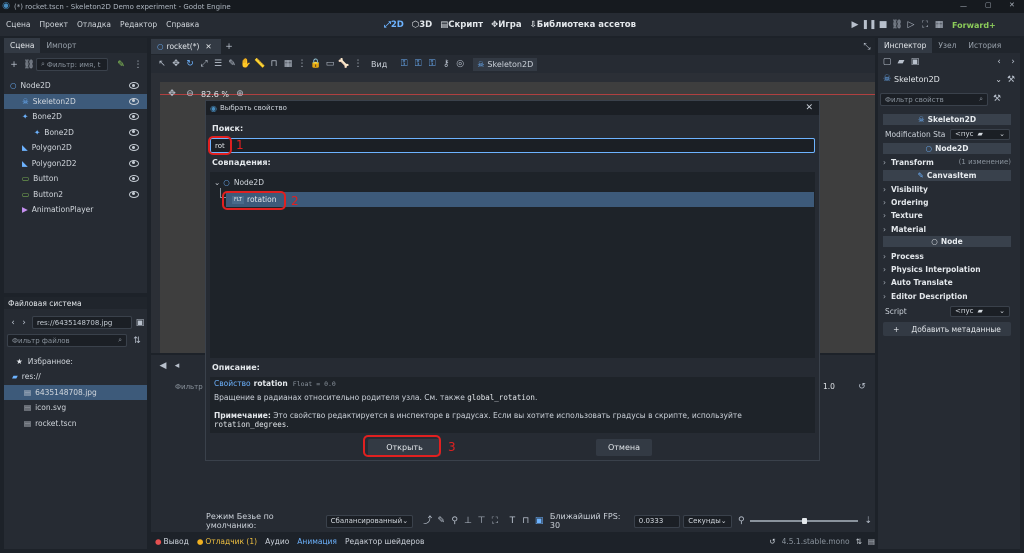  I want to click on tab-output: Вывод, so click(176, 541).